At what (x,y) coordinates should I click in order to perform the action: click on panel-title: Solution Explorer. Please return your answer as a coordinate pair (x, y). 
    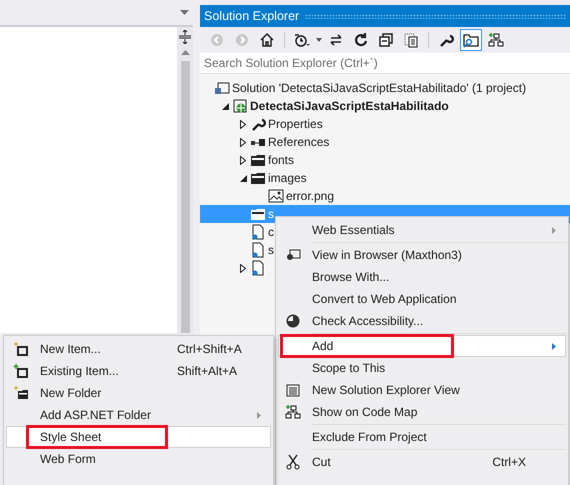
    Looking at the image, I should click on (252, 16).